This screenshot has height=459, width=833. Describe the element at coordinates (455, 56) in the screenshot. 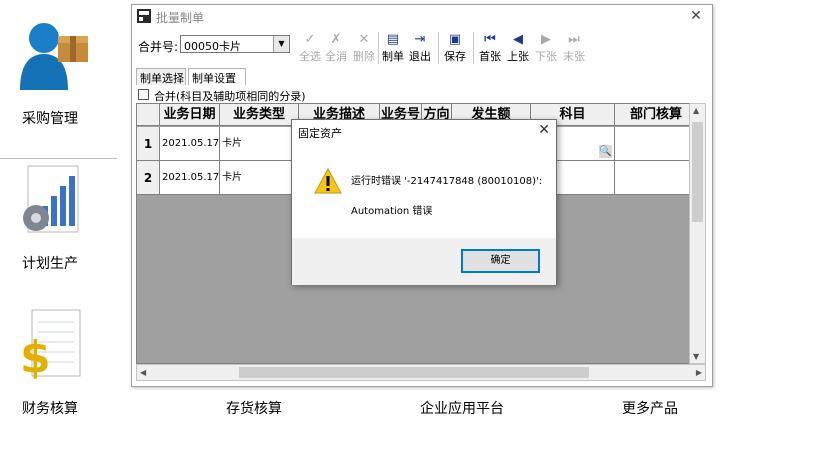

I see `save-label: 保存` at that location.